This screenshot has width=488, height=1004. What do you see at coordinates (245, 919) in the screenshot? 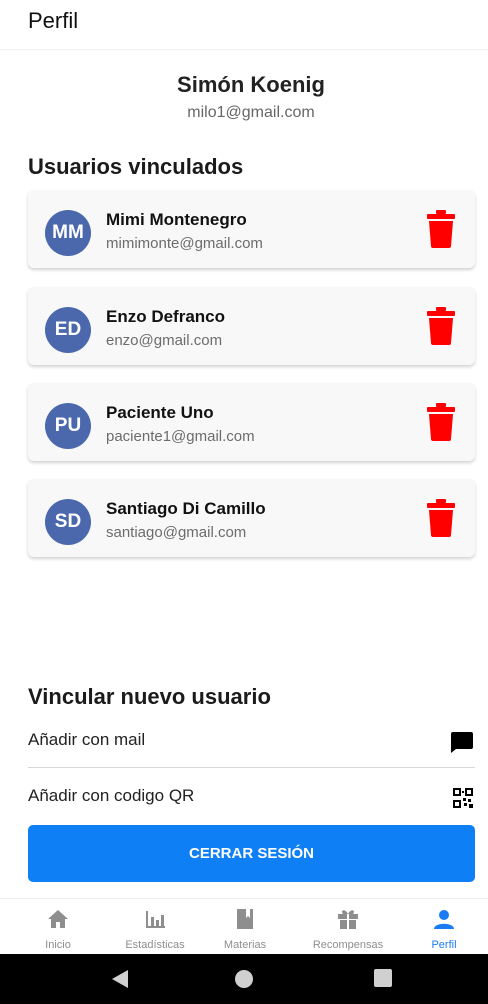
I see `book-icon` at bounding box center [245, 919].